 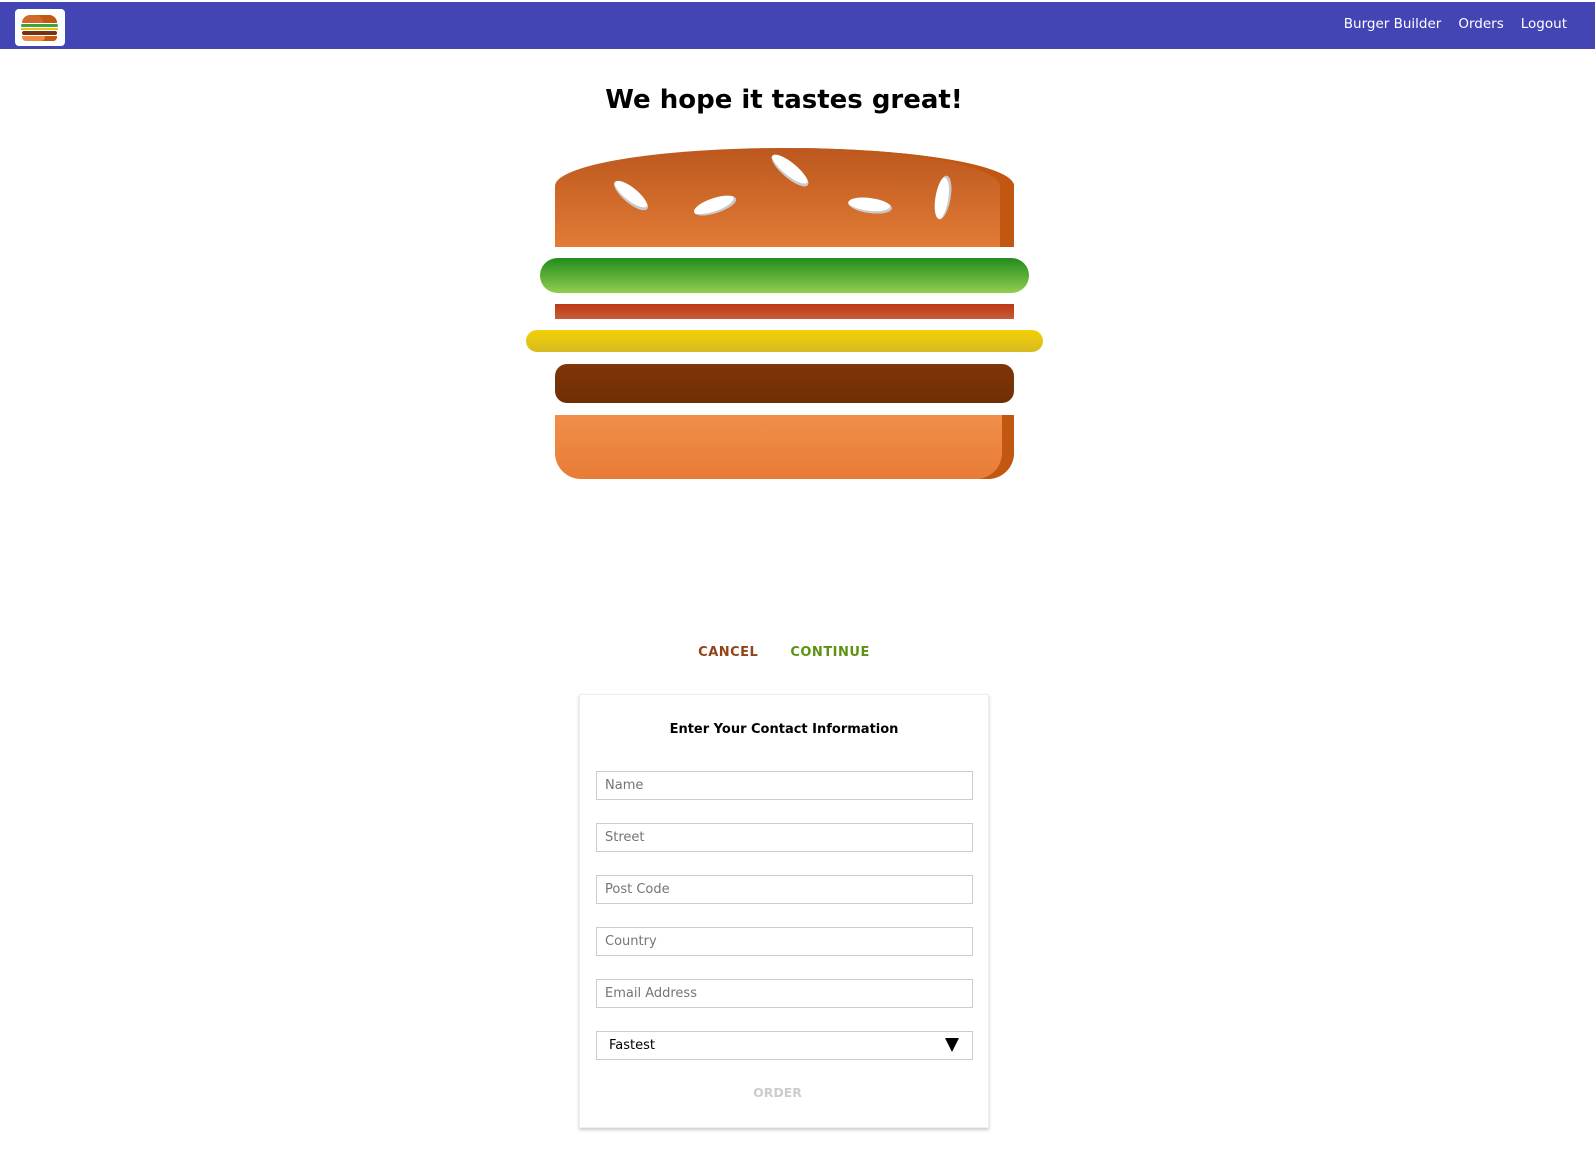 What do you see at coordinates (784, 785) in the screenshot?
I see `name-input` at bounding box center [784, 785].